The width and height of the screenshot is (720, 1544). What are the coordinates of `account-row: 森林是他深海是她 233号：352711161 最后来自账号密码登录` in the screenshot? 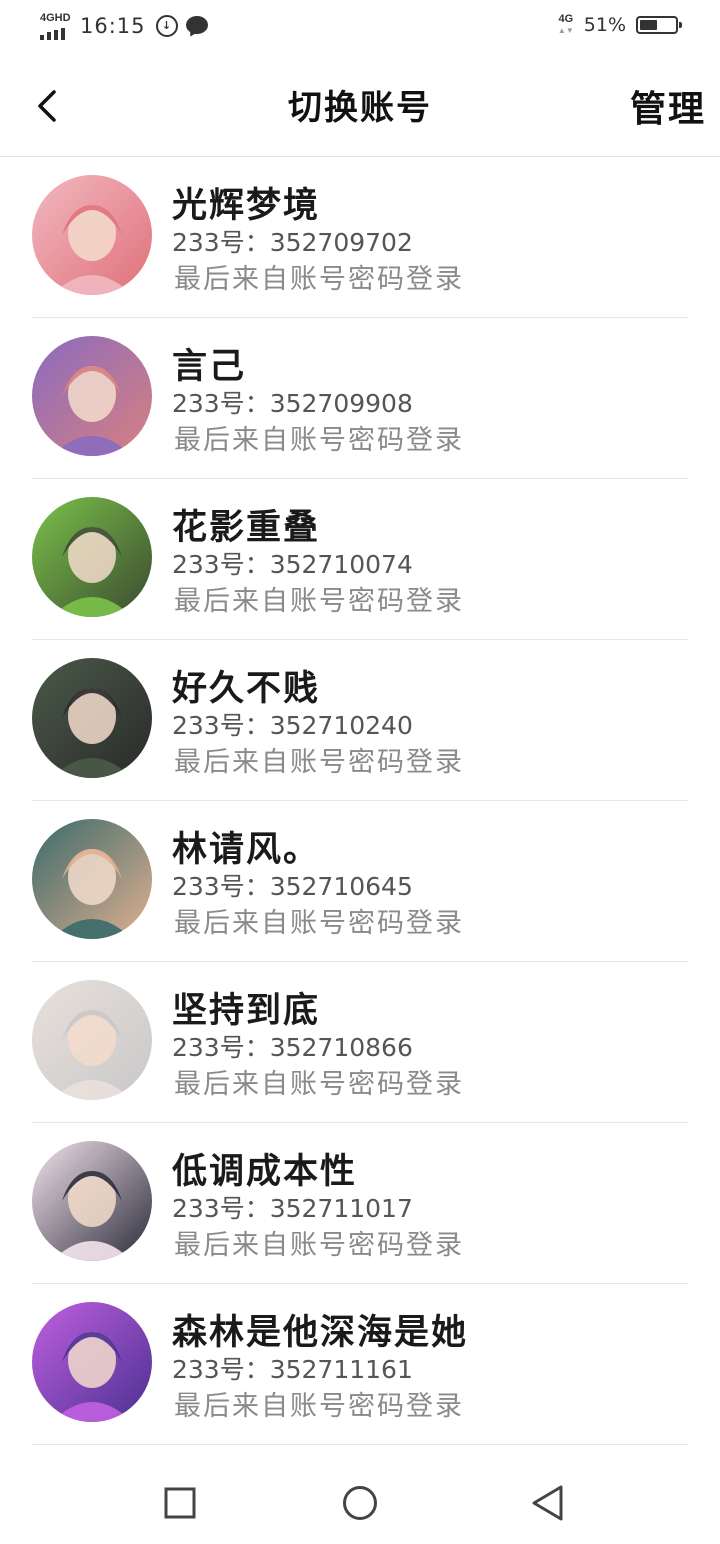 It's located at (360, 1364).